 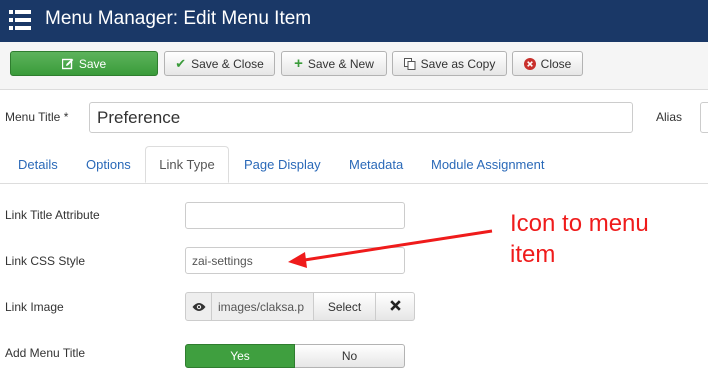 I want to click on annotation-text: Icon to menu item, so click(x=579, y=239).